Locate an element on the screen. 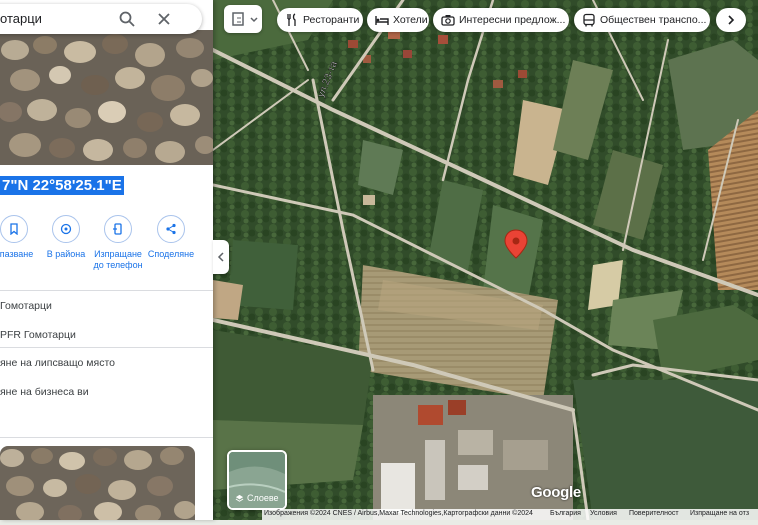 The height and width of the screenshot is (525, 758). country-link: България is located at coordinates (565, 513).